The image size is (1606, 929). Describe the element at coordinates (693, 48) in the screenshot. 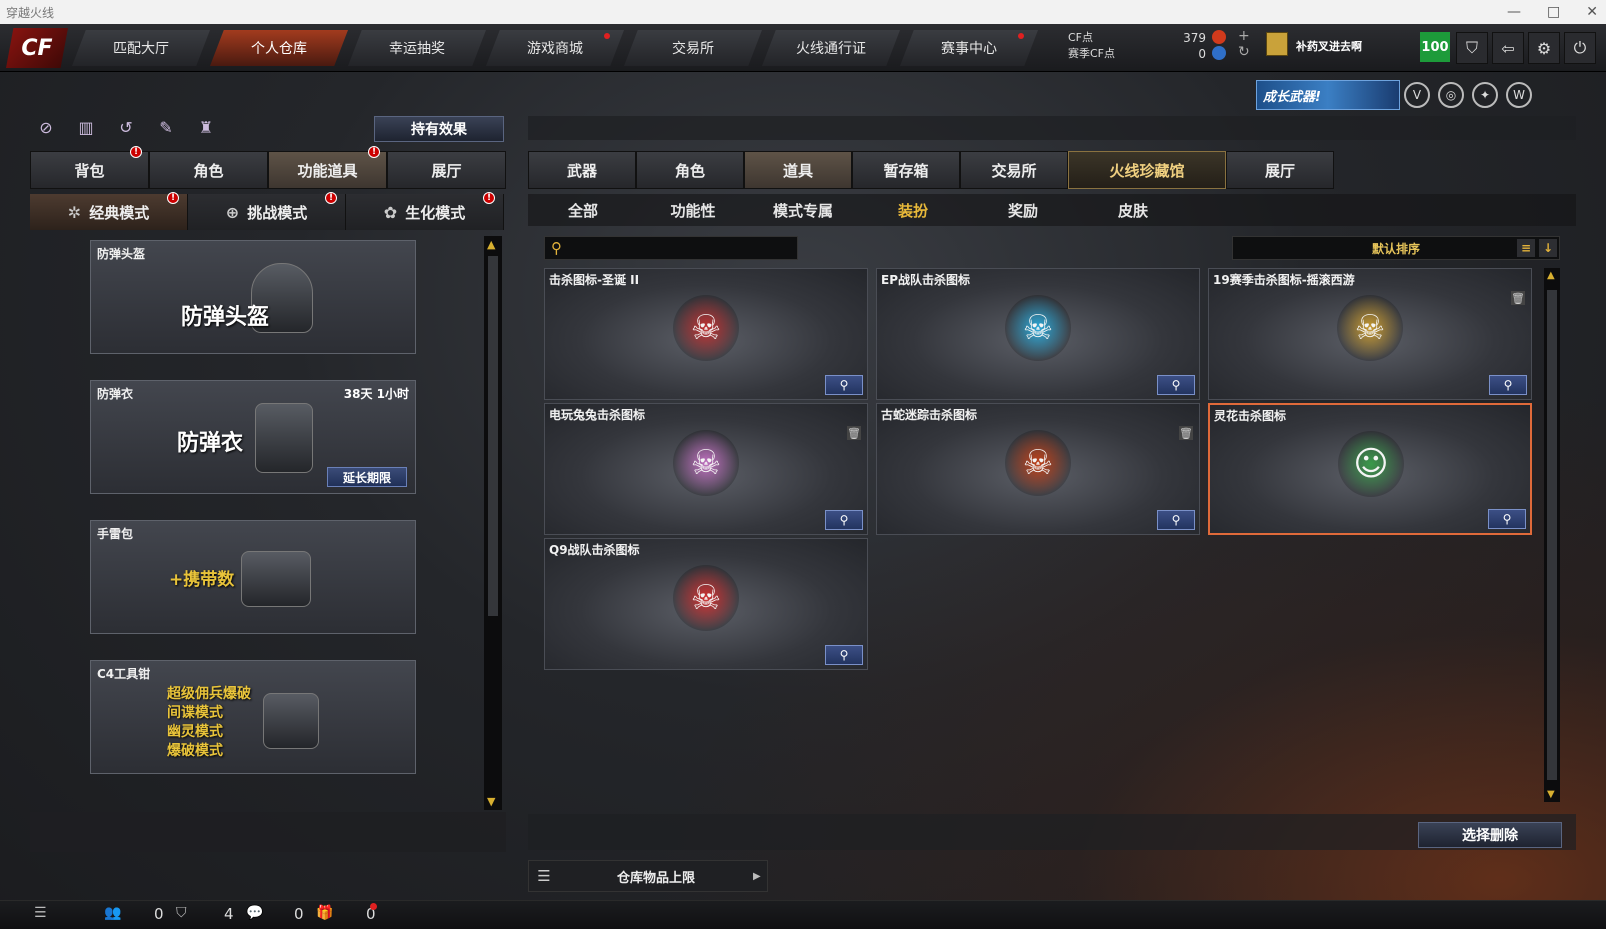

I see `nav-tab: 交易所` at that location.